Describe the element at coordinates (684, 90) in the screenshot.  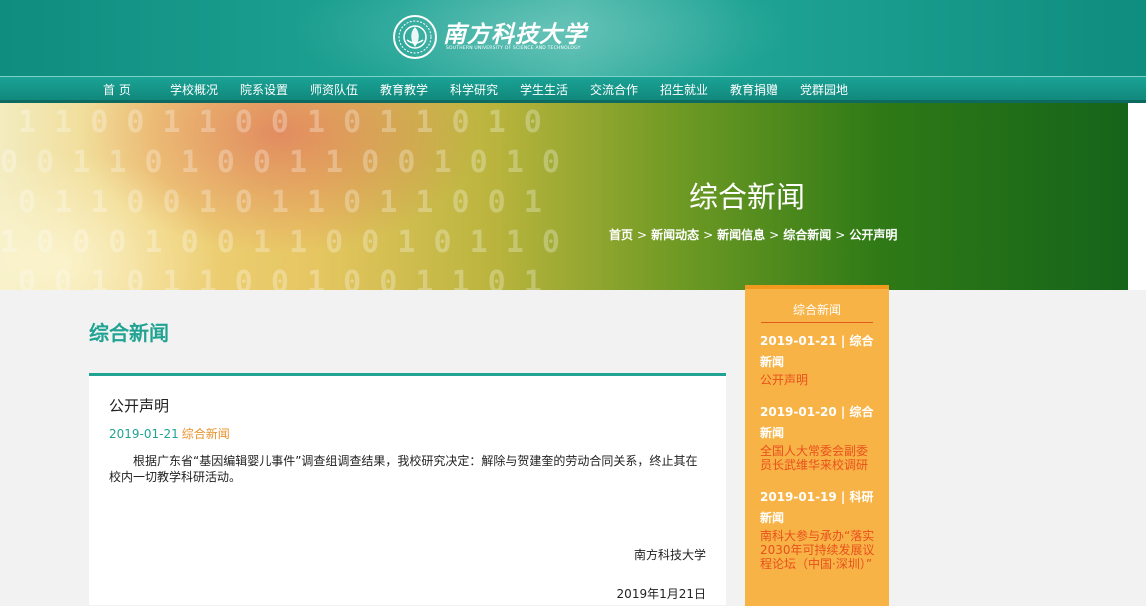
I see `nav-item-admissions: 招生就业` at that location.